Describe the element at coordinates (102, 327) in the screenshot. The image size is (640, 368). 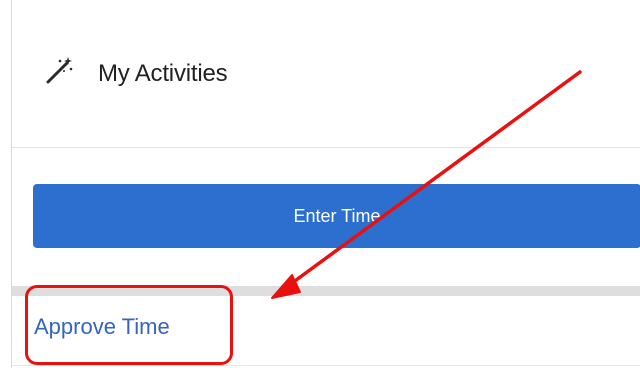
I see `approve-time-link: Approve Time` at that location.